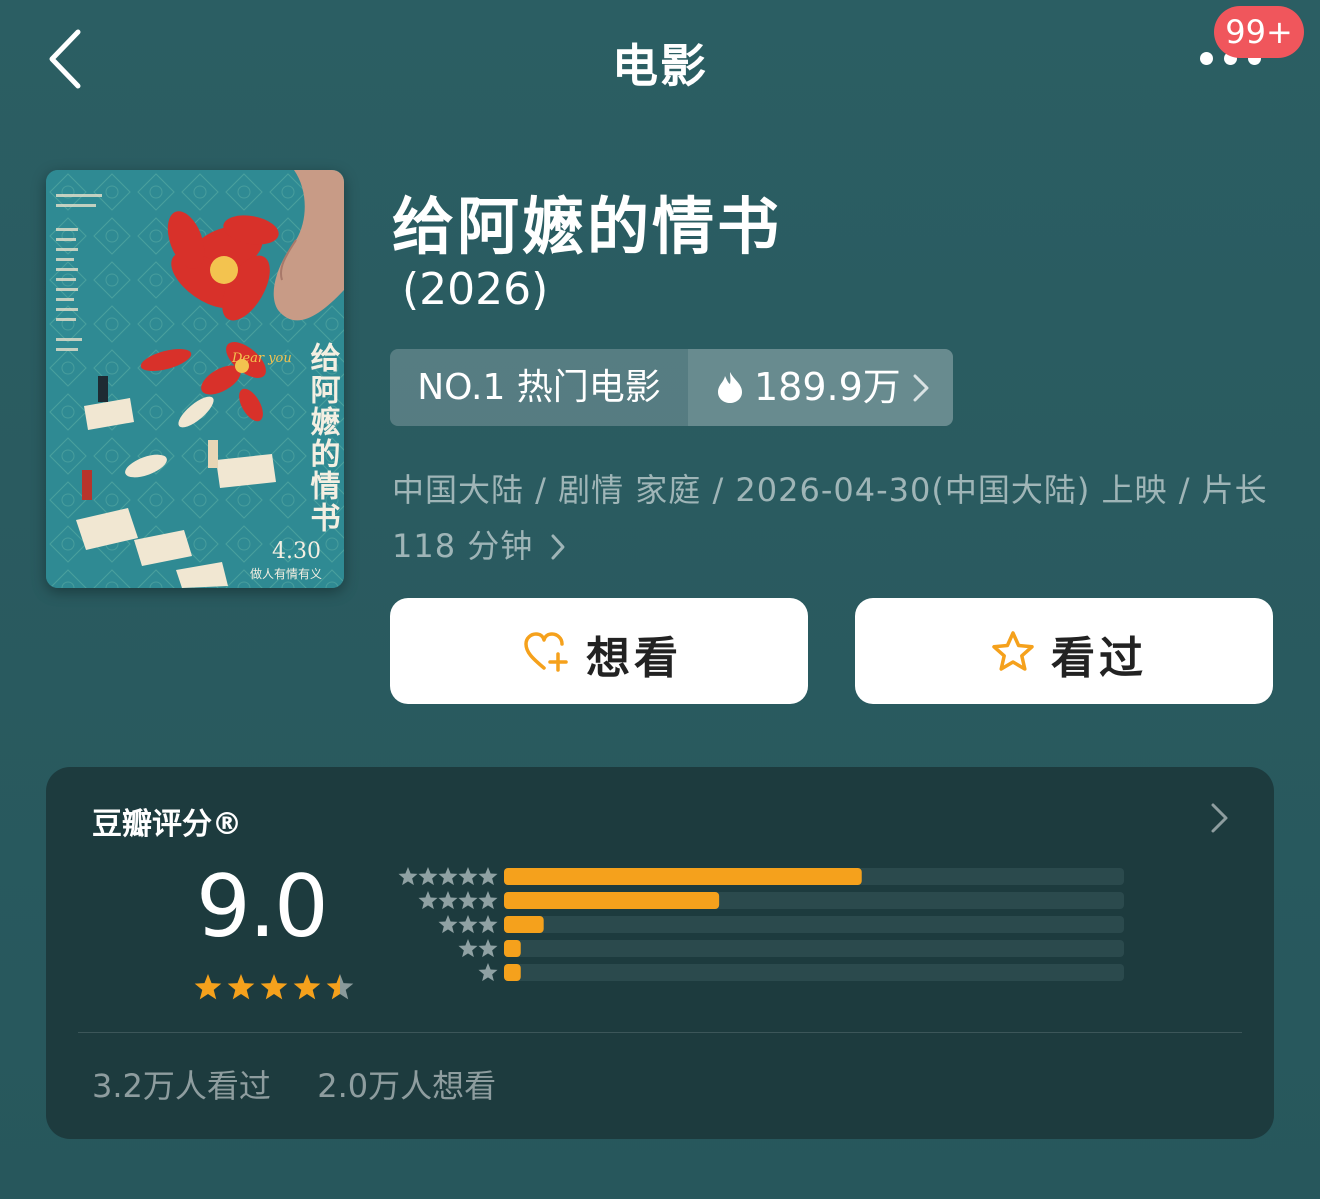 The height and width of the screenshot is (1199, 1320). I want to click on rating-row-3-star, so click(781, 924).